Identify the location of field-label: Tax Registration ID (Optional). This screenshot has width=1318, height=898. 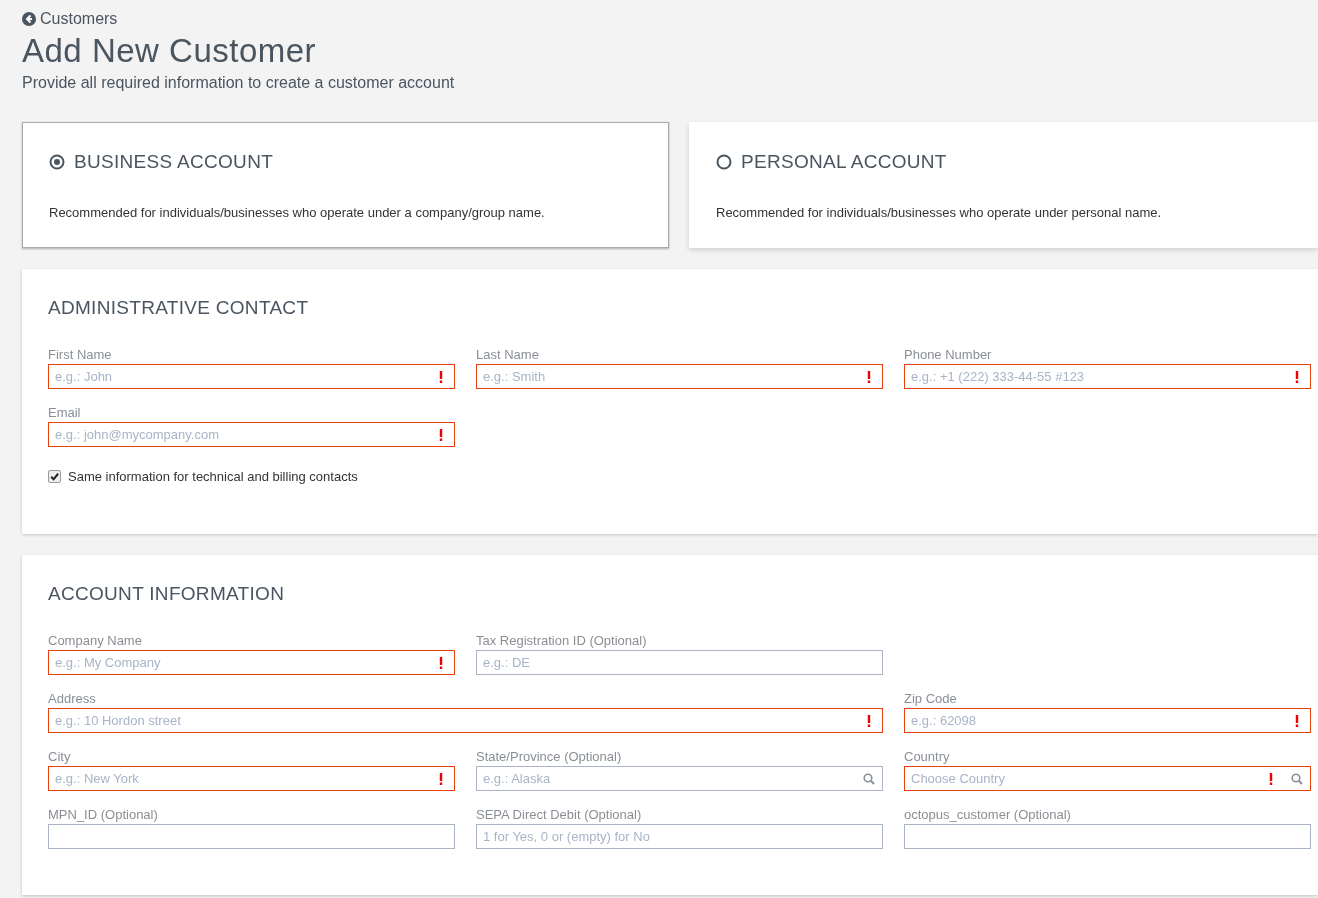
(562, 640).